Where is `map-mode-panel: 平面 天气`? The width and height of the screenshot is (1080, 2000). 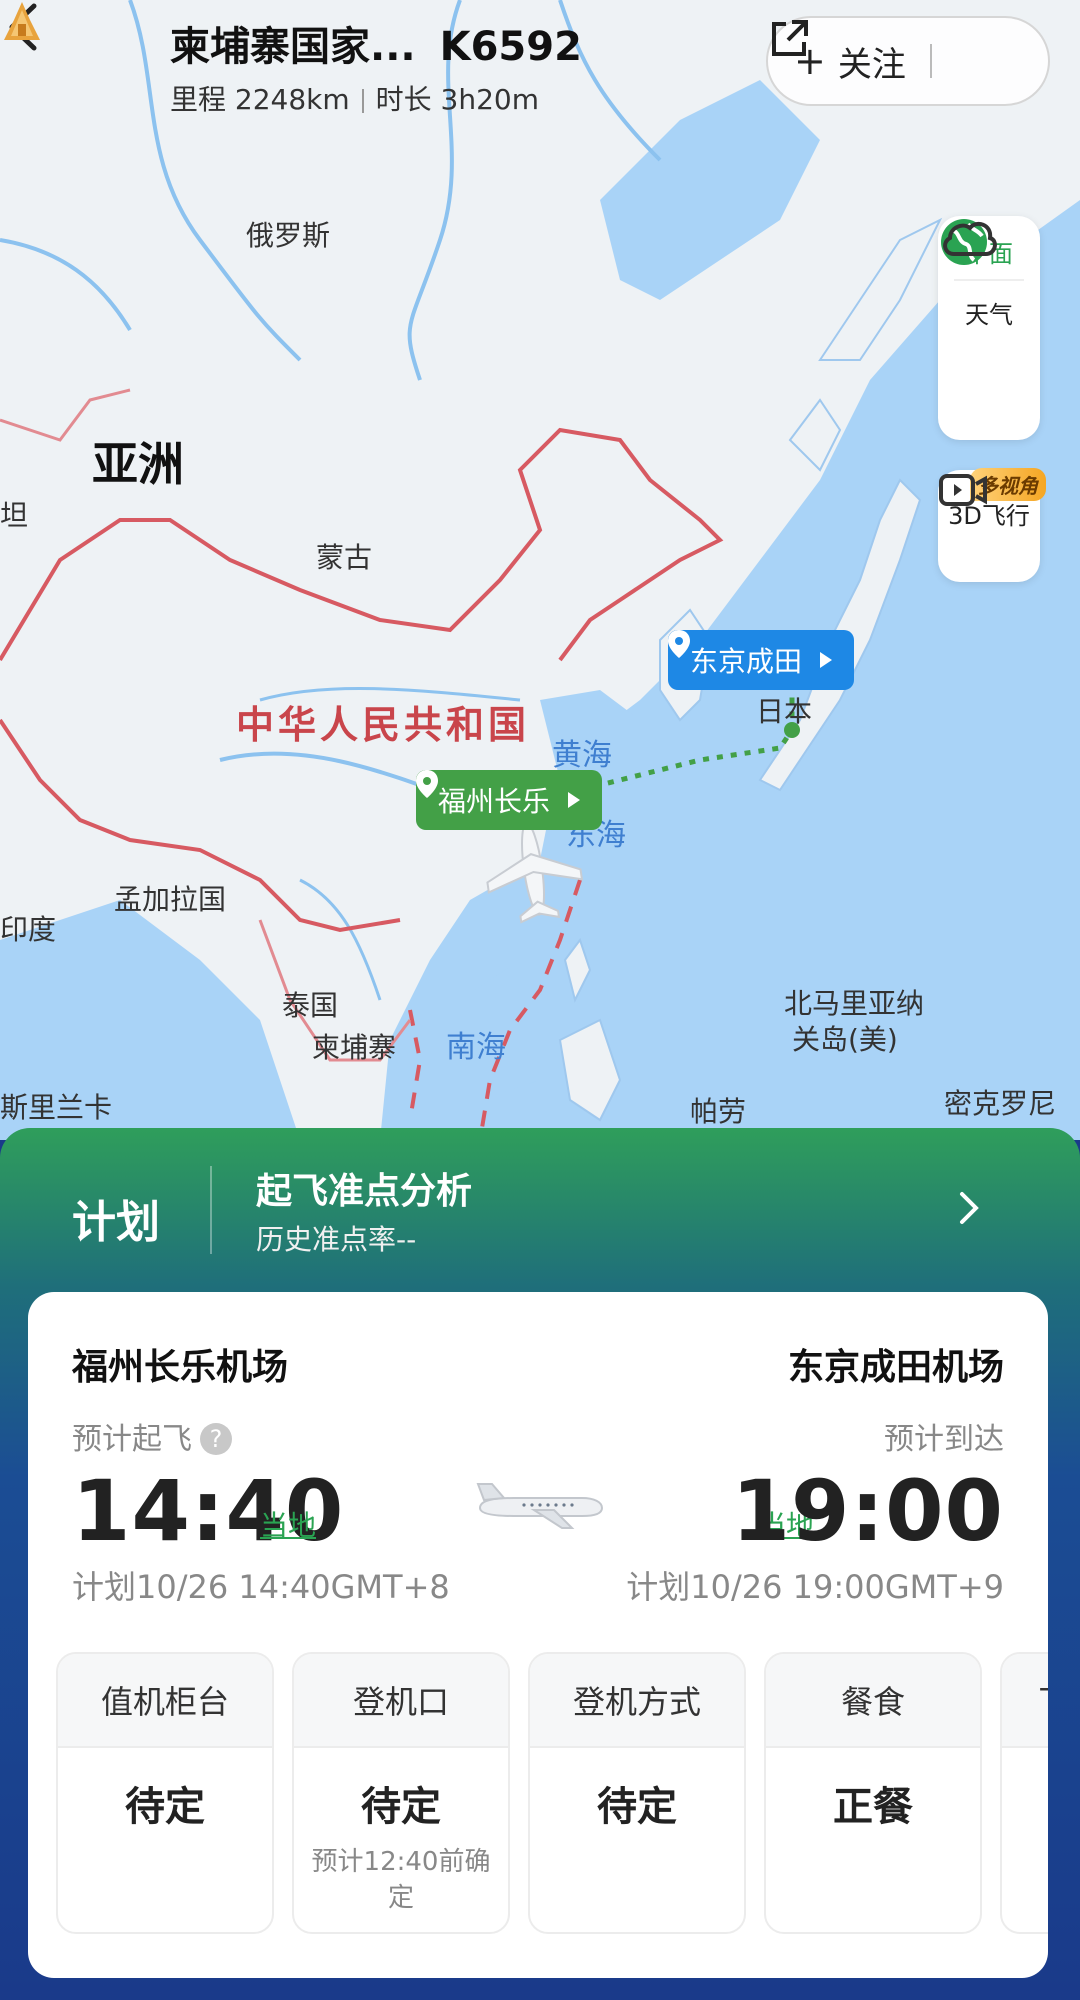
map-mode-panel: 平面 天气 is located at coordinates (989, 328).